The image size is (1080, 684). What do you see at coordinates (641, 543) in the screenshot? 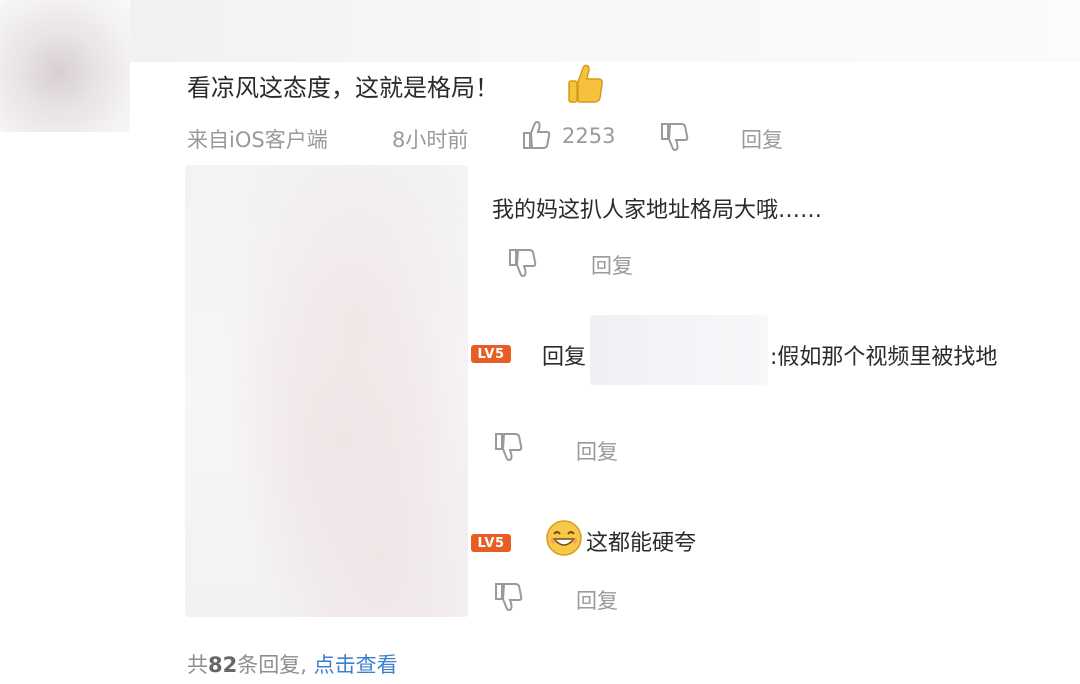
I see `reply-3-text: 这都能硬夸` at bounding box center [641, 543].